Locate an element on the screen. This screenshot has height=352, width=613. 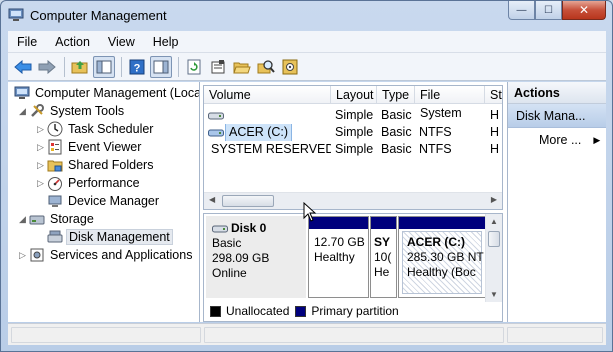
vertical-scrollbar: ▲ ▼ is located at coordinates (493, 258).